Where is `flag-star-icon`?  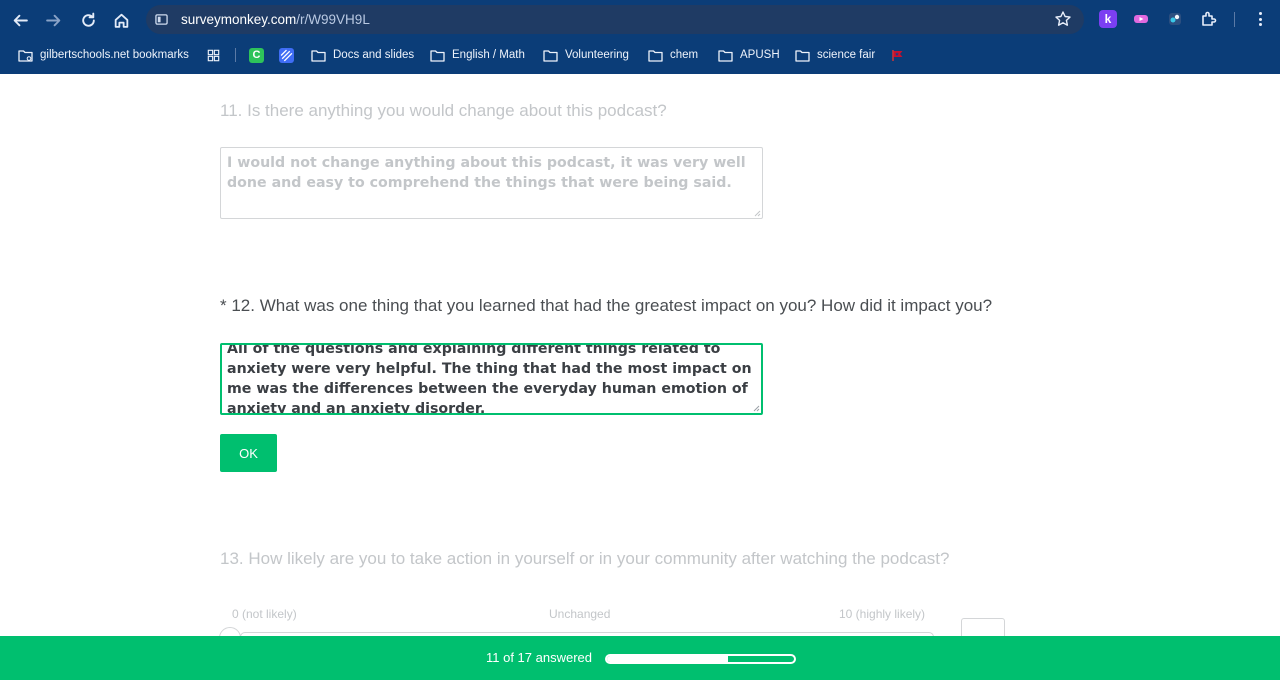 flag-star-icon is located at coordinates (897, 55).